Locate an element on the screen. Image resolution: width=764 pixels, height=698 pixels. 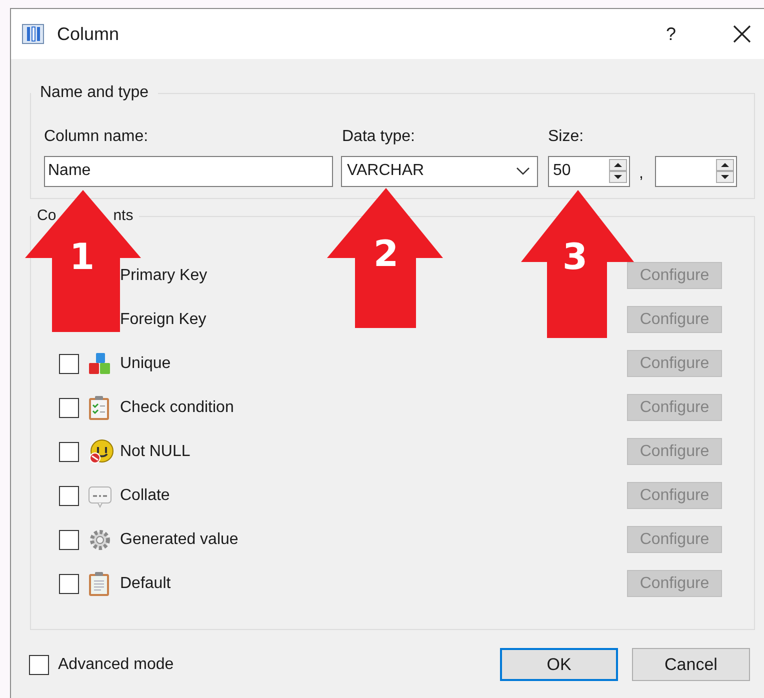
annotation-number: 1 is located at coordinates (82, 257).